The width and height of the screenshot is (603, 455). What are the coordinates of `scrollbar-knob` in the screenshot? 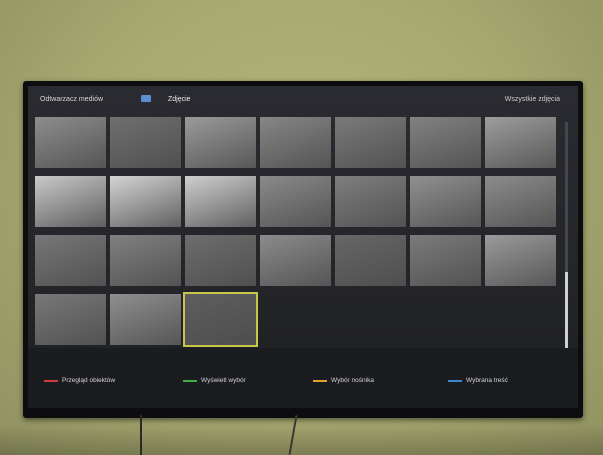 It's located at (566, 312).